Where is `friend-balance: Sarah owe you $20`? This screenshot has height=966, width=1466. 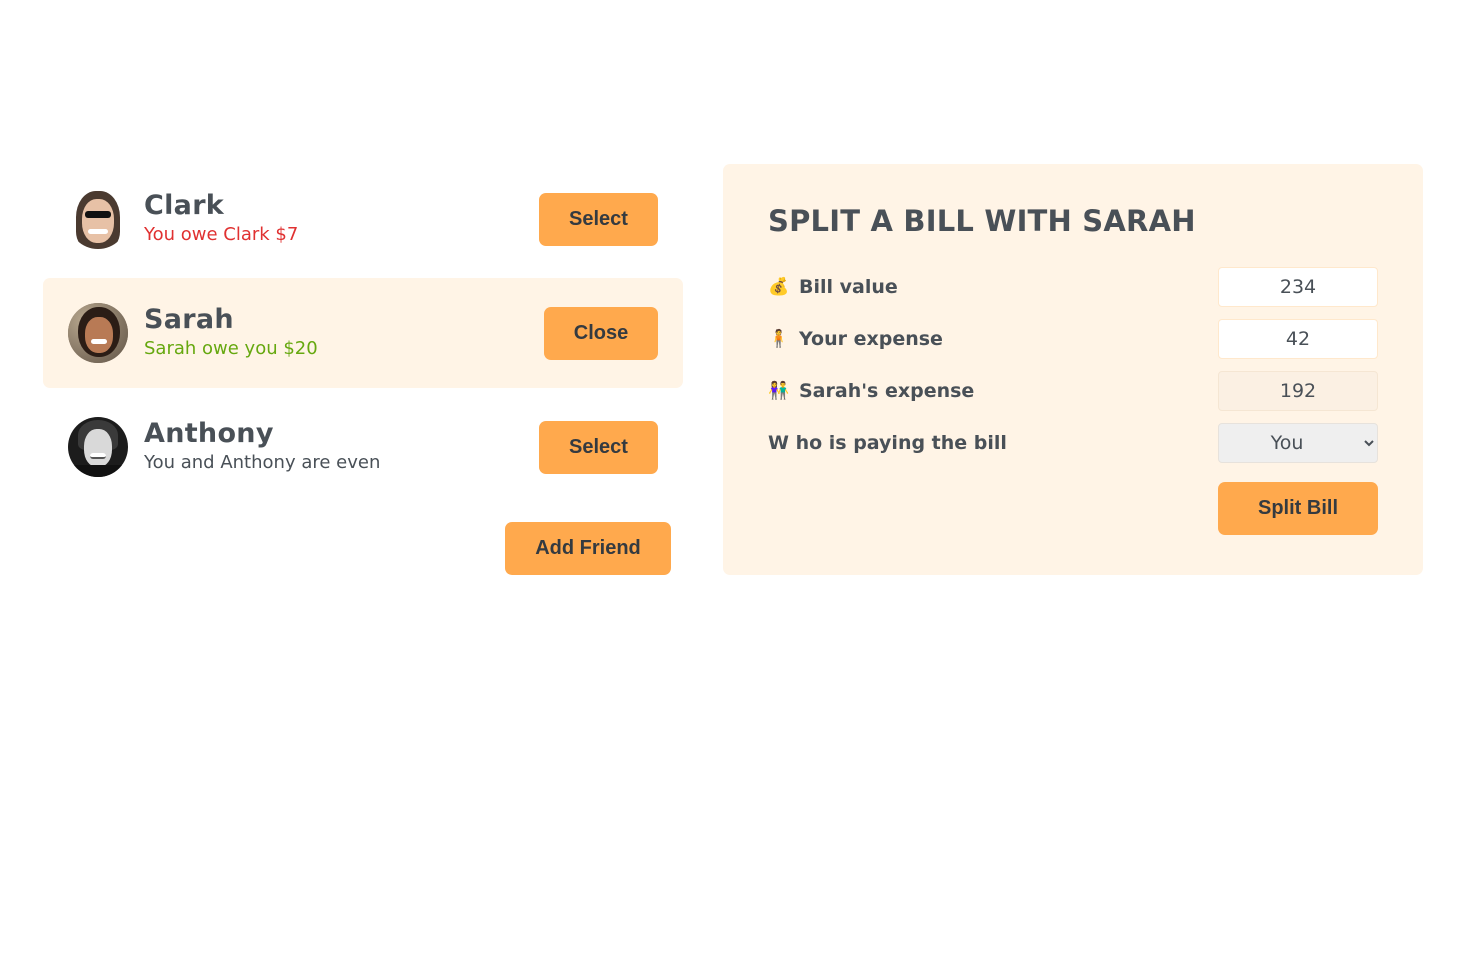 friend-balance: Sarah owe you $20 is located at coordinates (231, 348).